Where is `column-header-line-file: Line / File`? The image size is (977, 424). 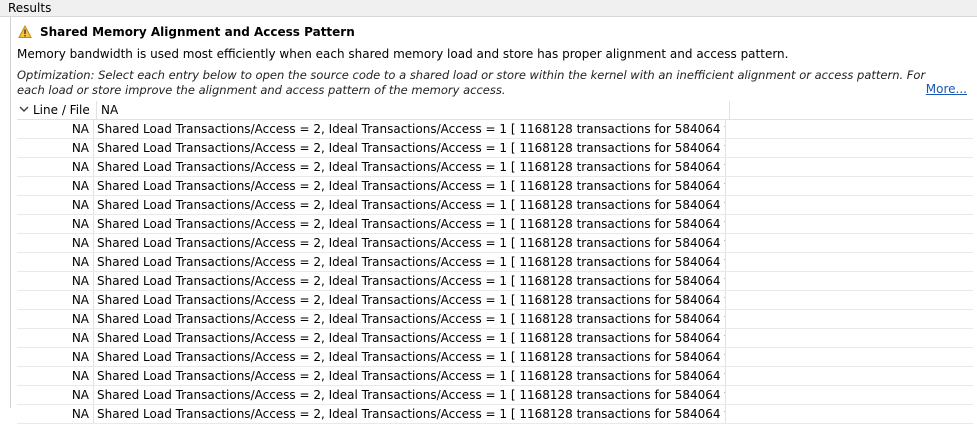 column-header-line-file: Line / File is located at coordinates (65, 110).